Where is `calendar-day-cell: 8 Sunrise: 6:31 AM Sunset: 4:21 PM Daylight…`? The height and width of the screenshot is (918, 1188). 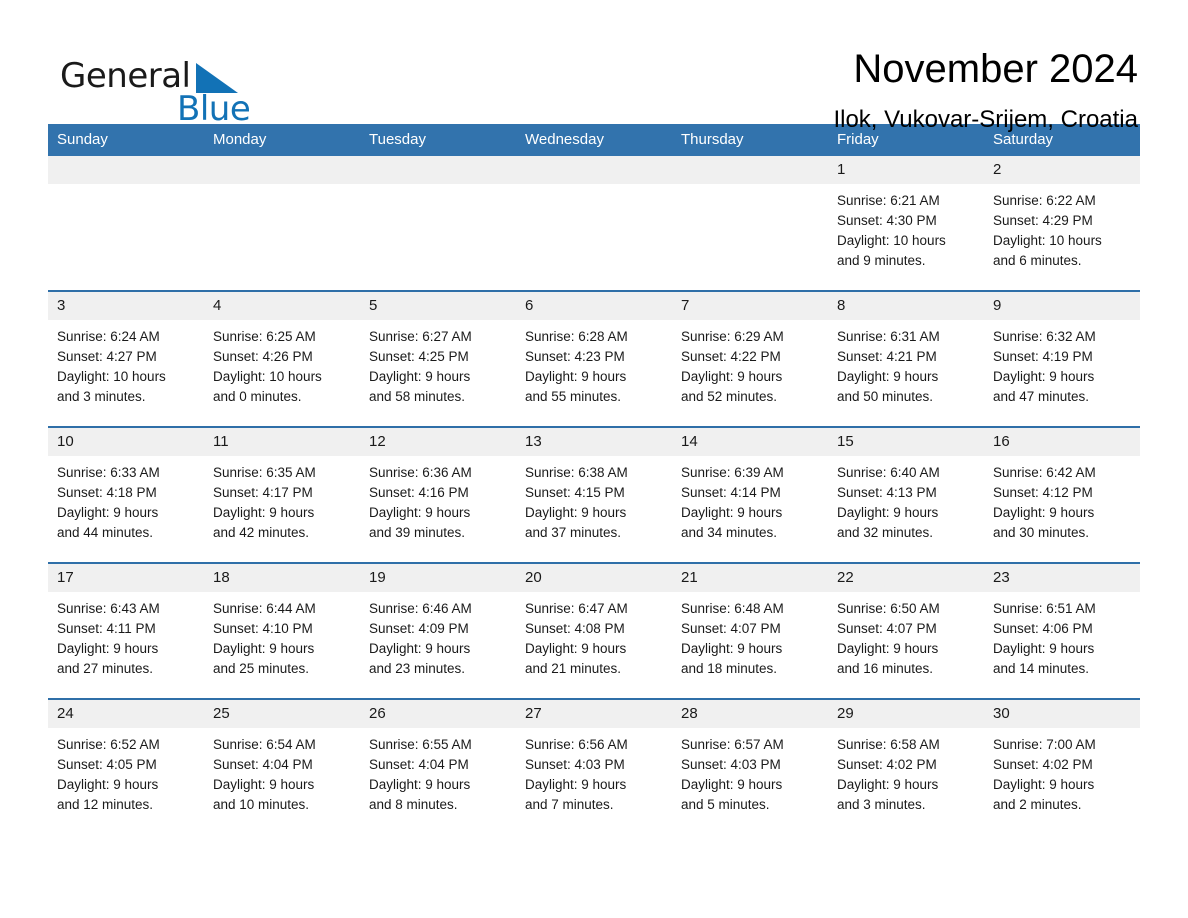
calendar-day-cell: 8 Sunrise: 6:31 AM Sunset: 4:21 PM Daylight… is located at coordinates (906, 358).